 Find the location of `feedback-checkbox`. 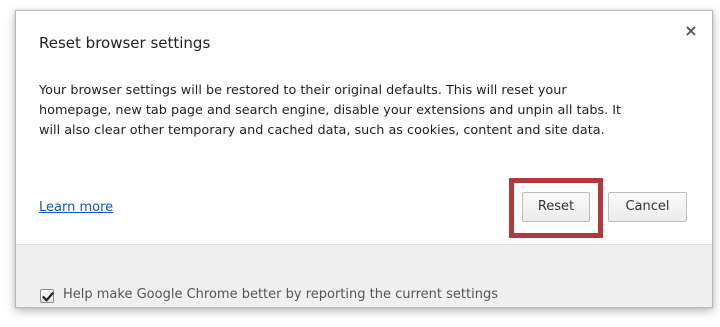

feedback-checkbox is located at coordinates (47, 296).